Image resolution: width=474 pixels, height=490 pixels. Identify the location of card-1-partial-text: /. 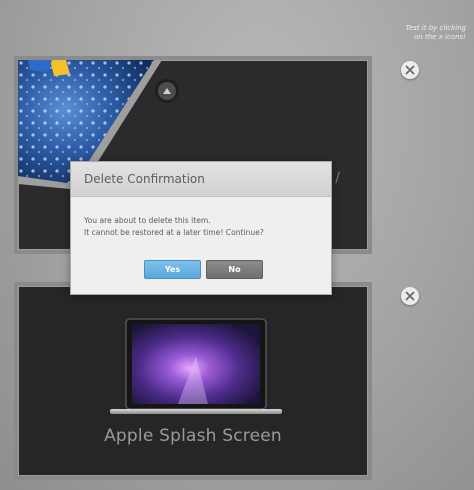
(337, 178).